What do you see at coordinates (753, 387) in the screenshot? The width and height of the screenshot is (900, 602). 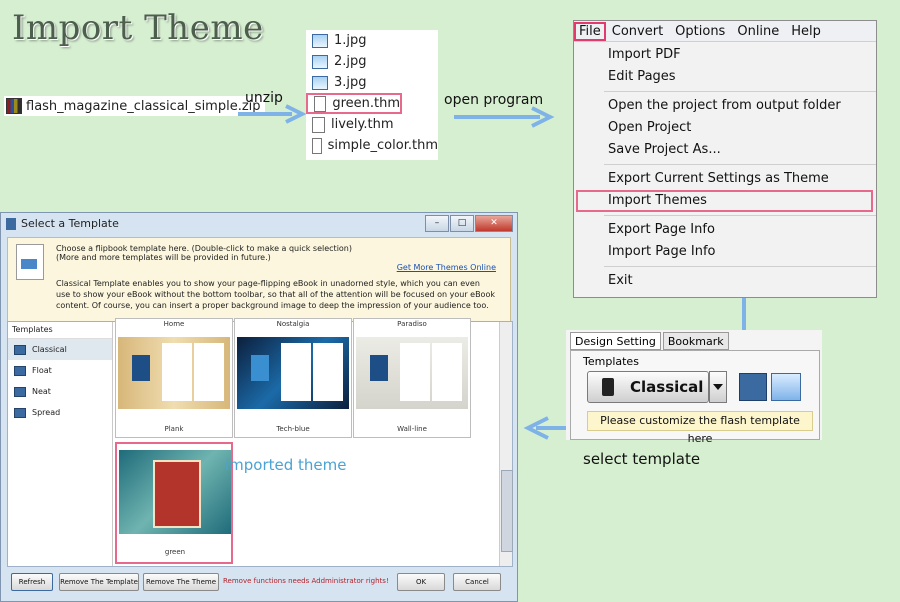 I see `save-icon` at bounding box center [753, 387].